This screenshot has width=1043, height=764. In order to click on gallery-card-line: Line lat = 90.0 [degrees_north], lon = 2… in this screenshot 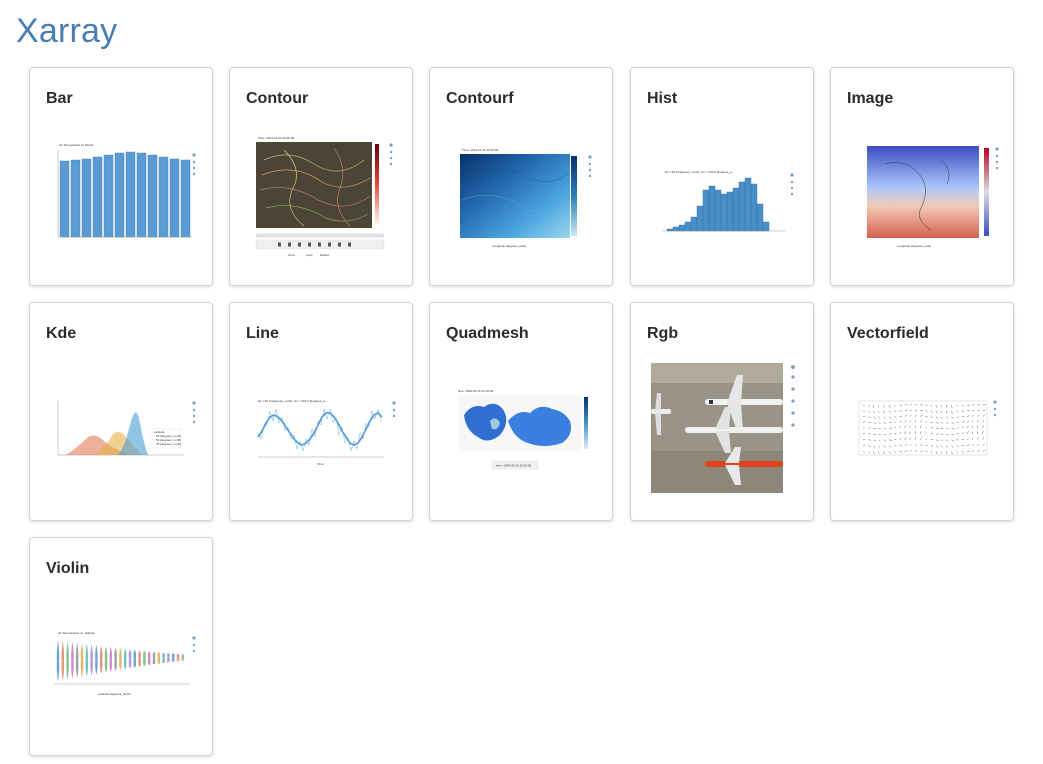, I will do `click(321, 411)`.